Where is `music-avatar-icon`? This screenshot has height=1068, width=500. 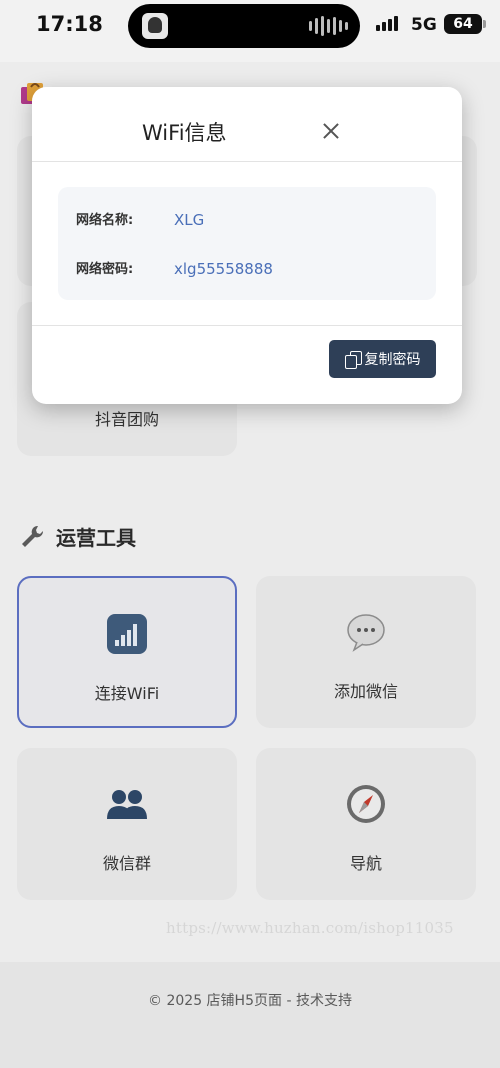
music-avatar-icon is located at coordinates (155, 26).